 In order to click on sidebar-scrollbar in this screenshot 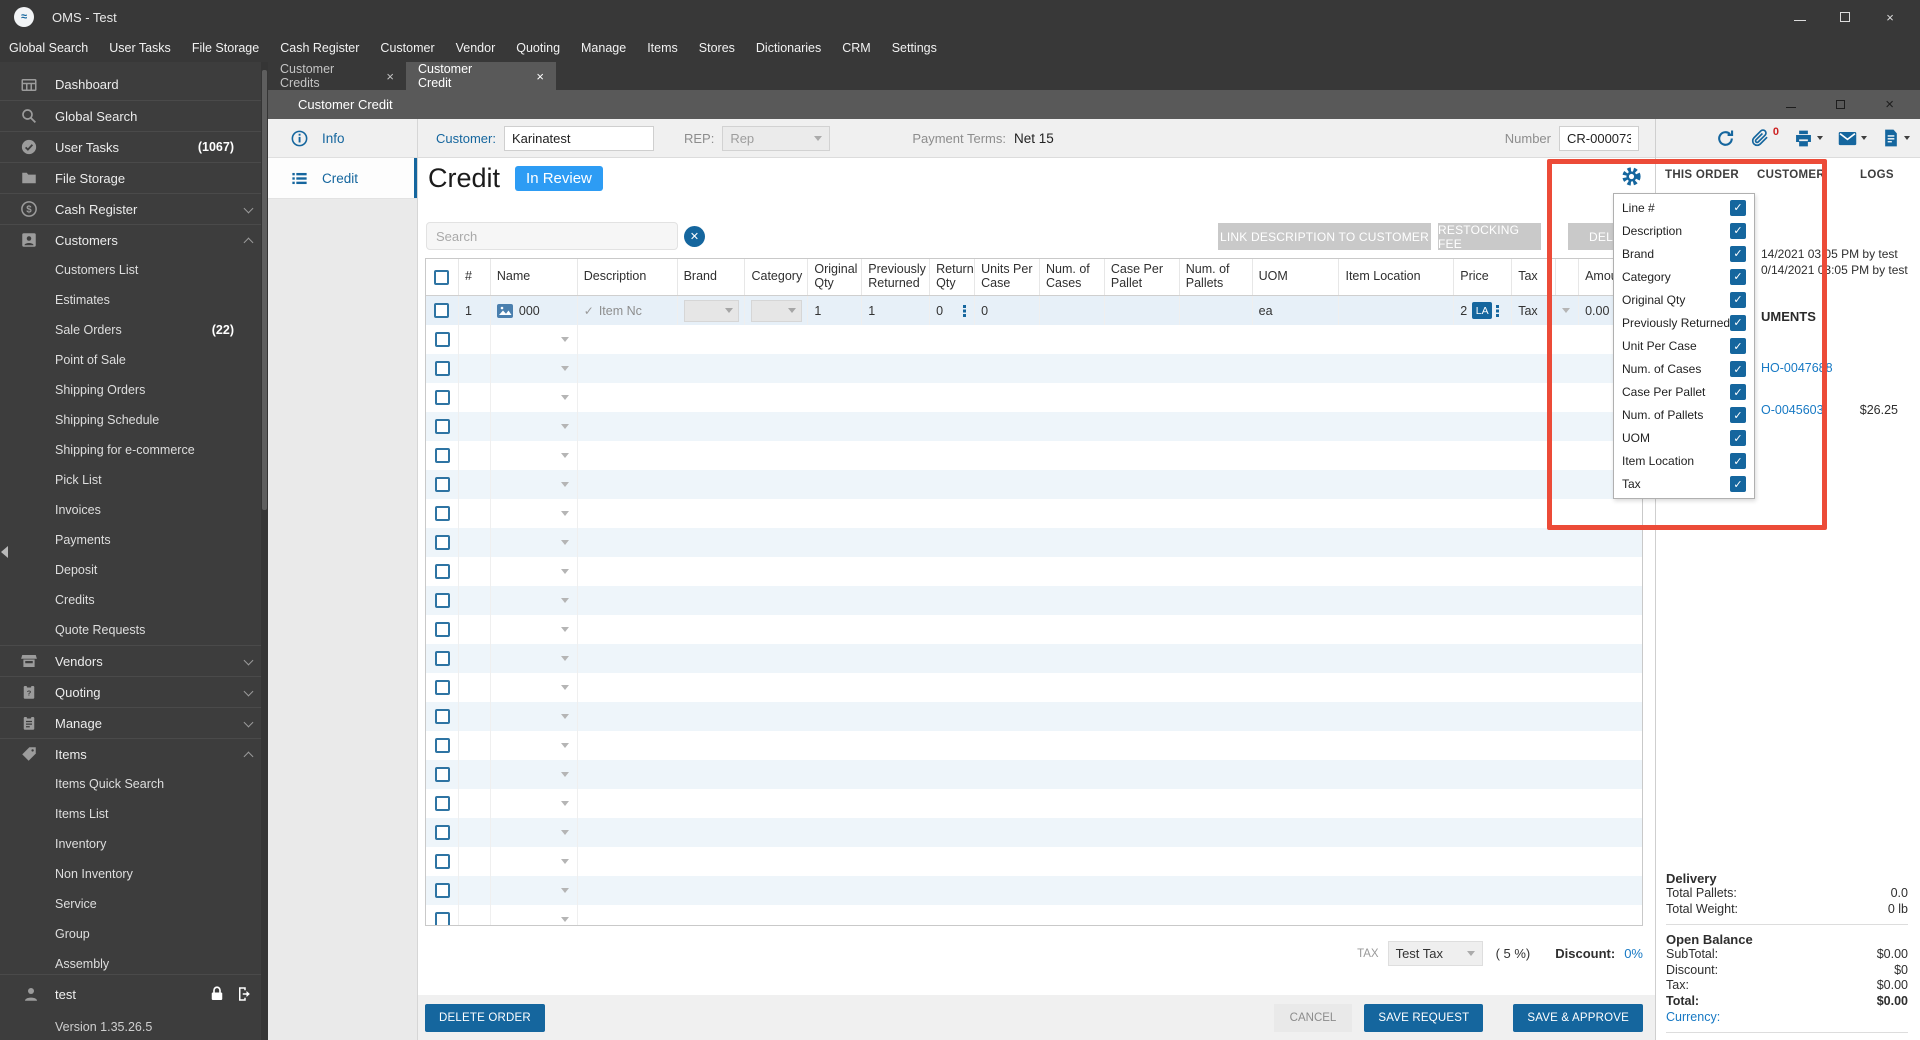, I will do `click(264, 551)`.